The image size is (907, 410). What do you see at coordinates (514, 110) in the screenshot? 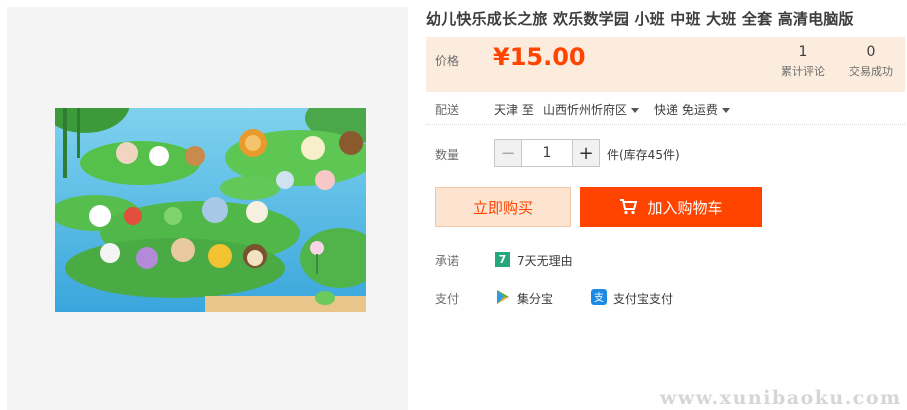
I see `shipping-from: 天津 至` at bounding box center [514, 110].